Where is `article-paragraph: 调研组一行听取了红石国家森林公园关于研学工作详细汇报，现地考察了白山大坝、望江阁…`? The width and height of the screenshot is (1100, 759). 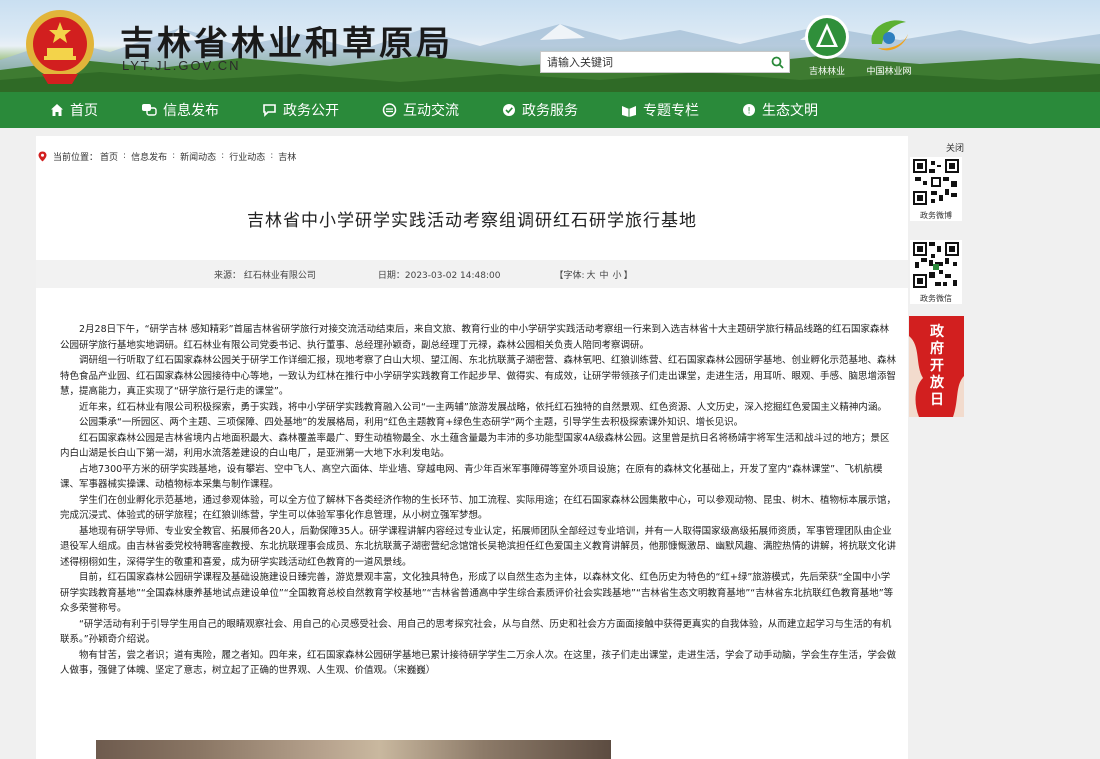 article-paragraph: 调研组一行听取了红石国家森林公园关于研学工作详细汇报，现地考察了白山大坝、望江阁… is located at coordinates (478, 376).